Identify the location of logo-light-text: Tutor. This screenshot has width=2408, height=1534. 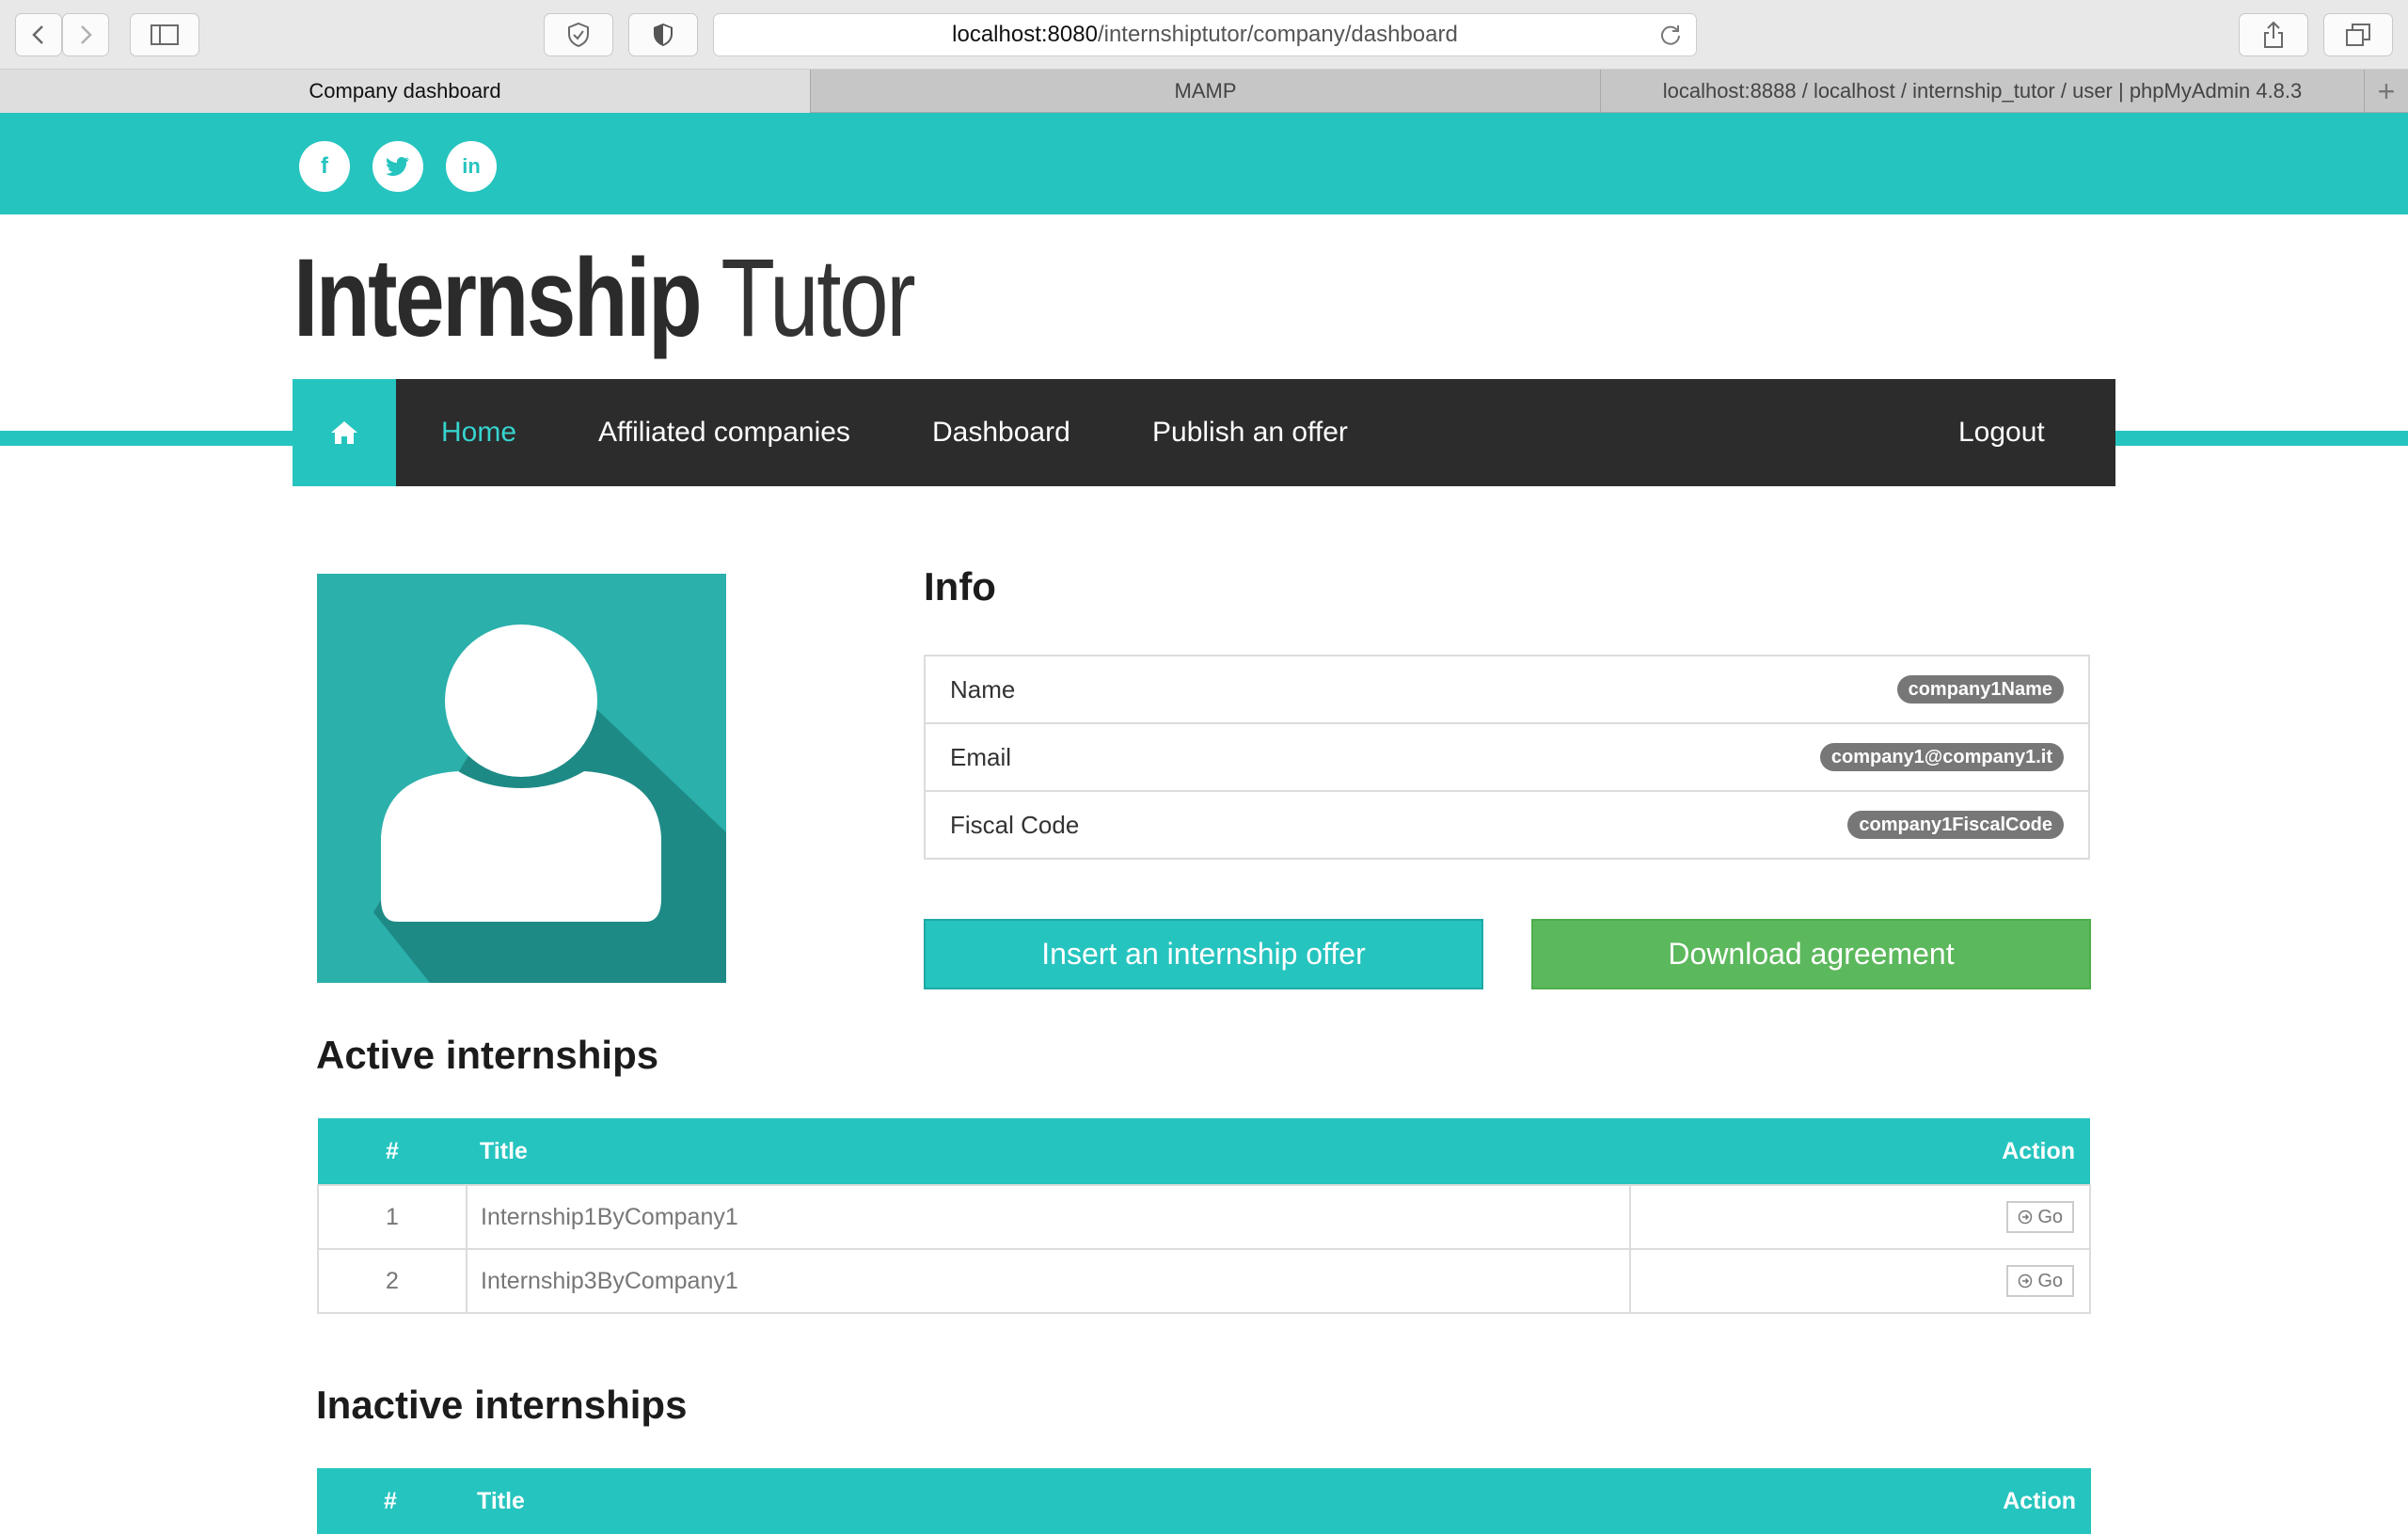
(818, 298).